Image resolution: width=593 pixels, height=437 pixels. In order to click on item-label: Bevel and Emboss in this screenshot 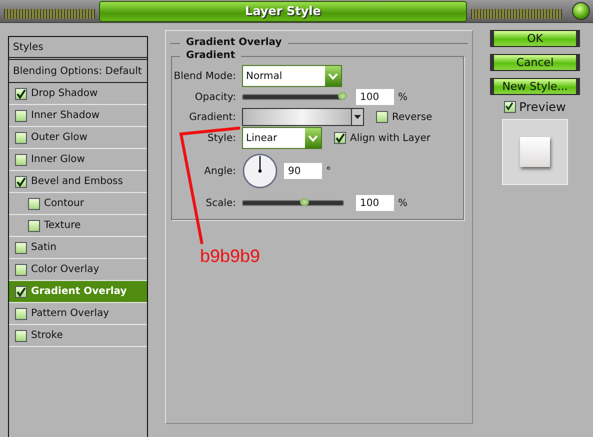, I will do `click(77, 181)`.